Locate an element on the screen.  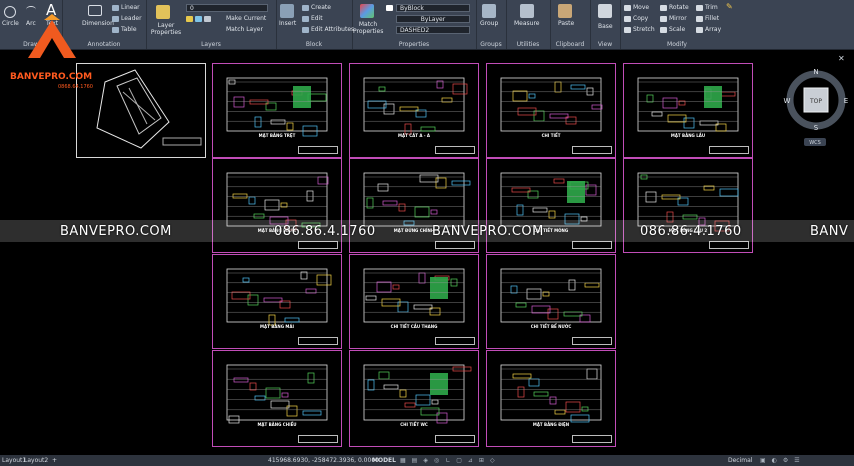
viewcube-north: N is located at coordinates (815, 72).